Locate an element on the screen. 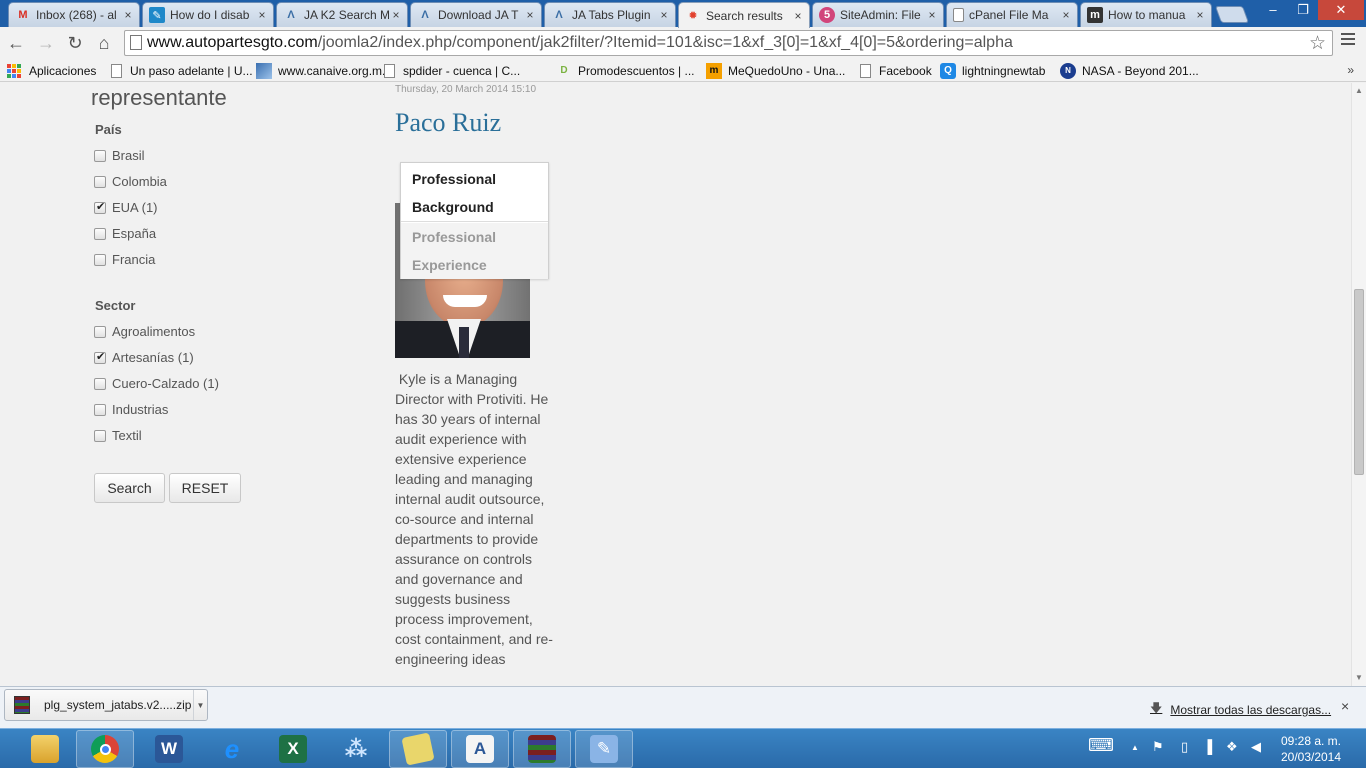 This screenshot has width=1366, height=768. scrollbar-thumb is located at coordinates (1359, 382).